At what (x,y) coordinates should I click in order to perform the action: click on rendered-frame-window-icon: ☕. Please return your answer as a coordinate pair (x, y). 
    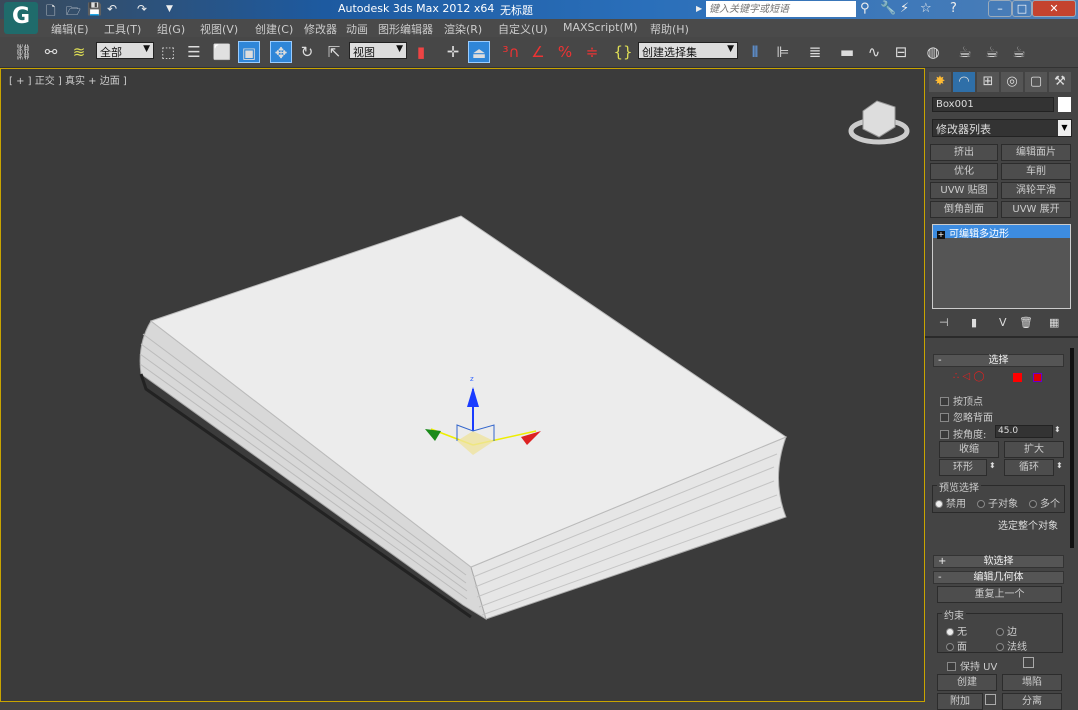
    Looking at the image, I should click on (992, 52).